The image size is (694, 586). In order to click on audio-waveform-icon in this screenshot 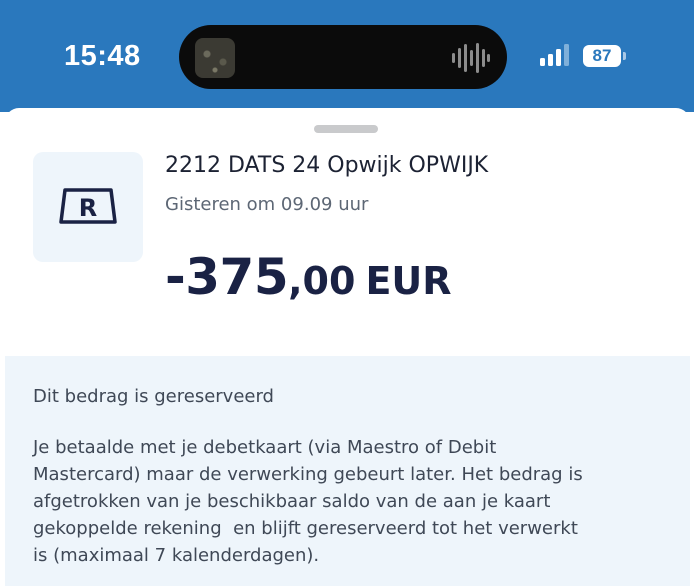, I will do `click(471, 58)`.